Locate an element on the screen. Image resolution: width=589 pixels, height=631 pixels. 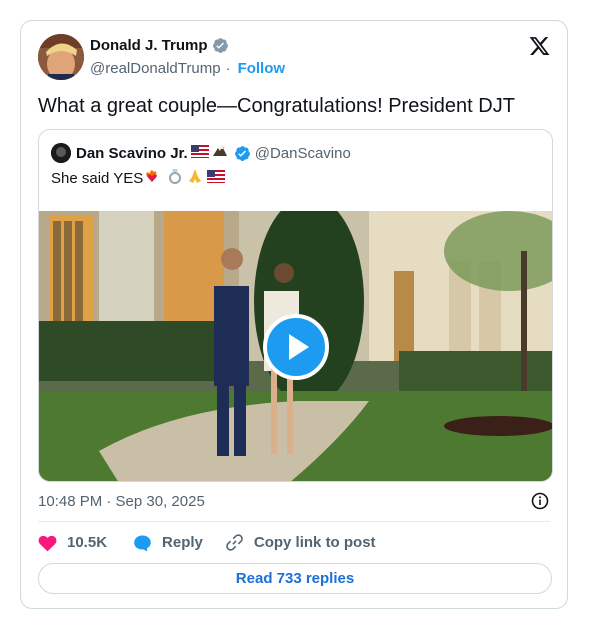
quoted-header: Dan Scavino Jr. @DanScavino is located at coordinates (201, 153).